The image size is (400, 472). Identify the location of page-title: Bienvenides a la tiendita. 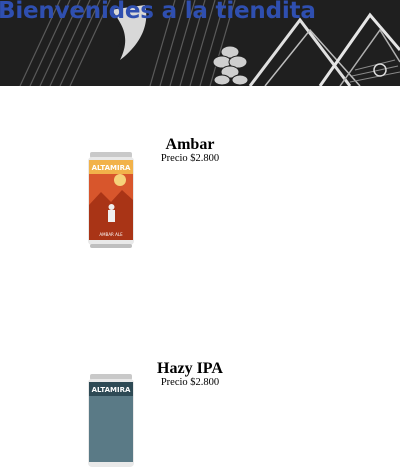
(158, 12).